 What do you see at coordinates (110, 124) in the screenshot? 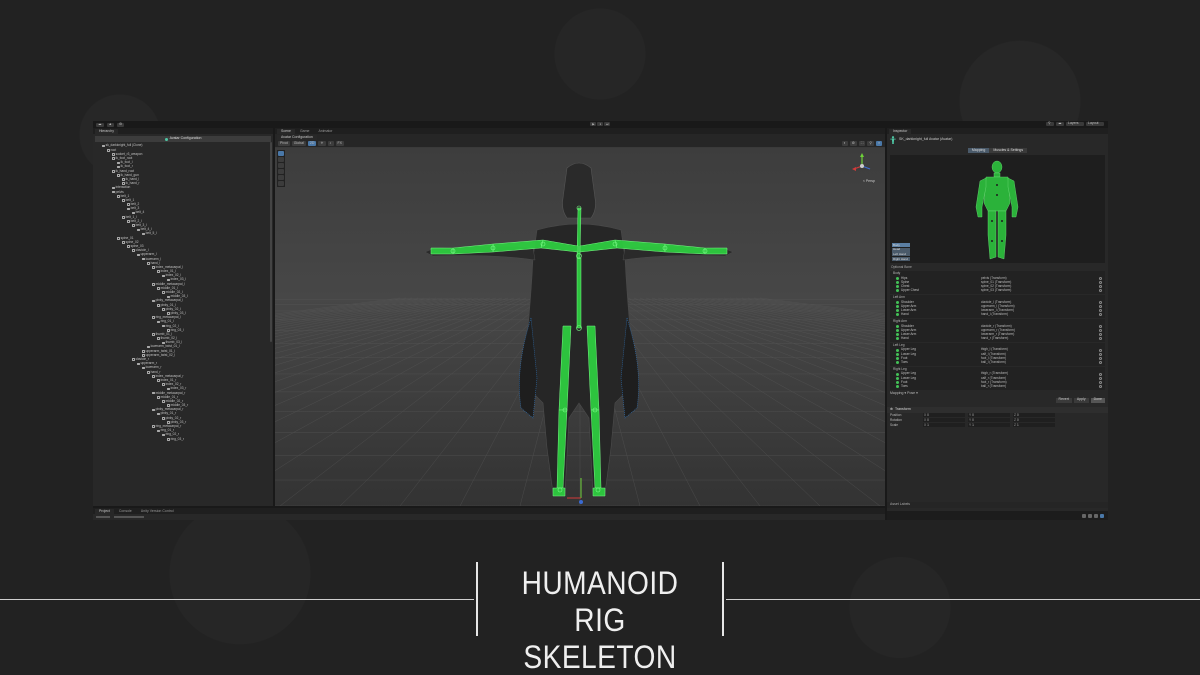
I see `collab-button: ▲` at bounding box center [110, 124].